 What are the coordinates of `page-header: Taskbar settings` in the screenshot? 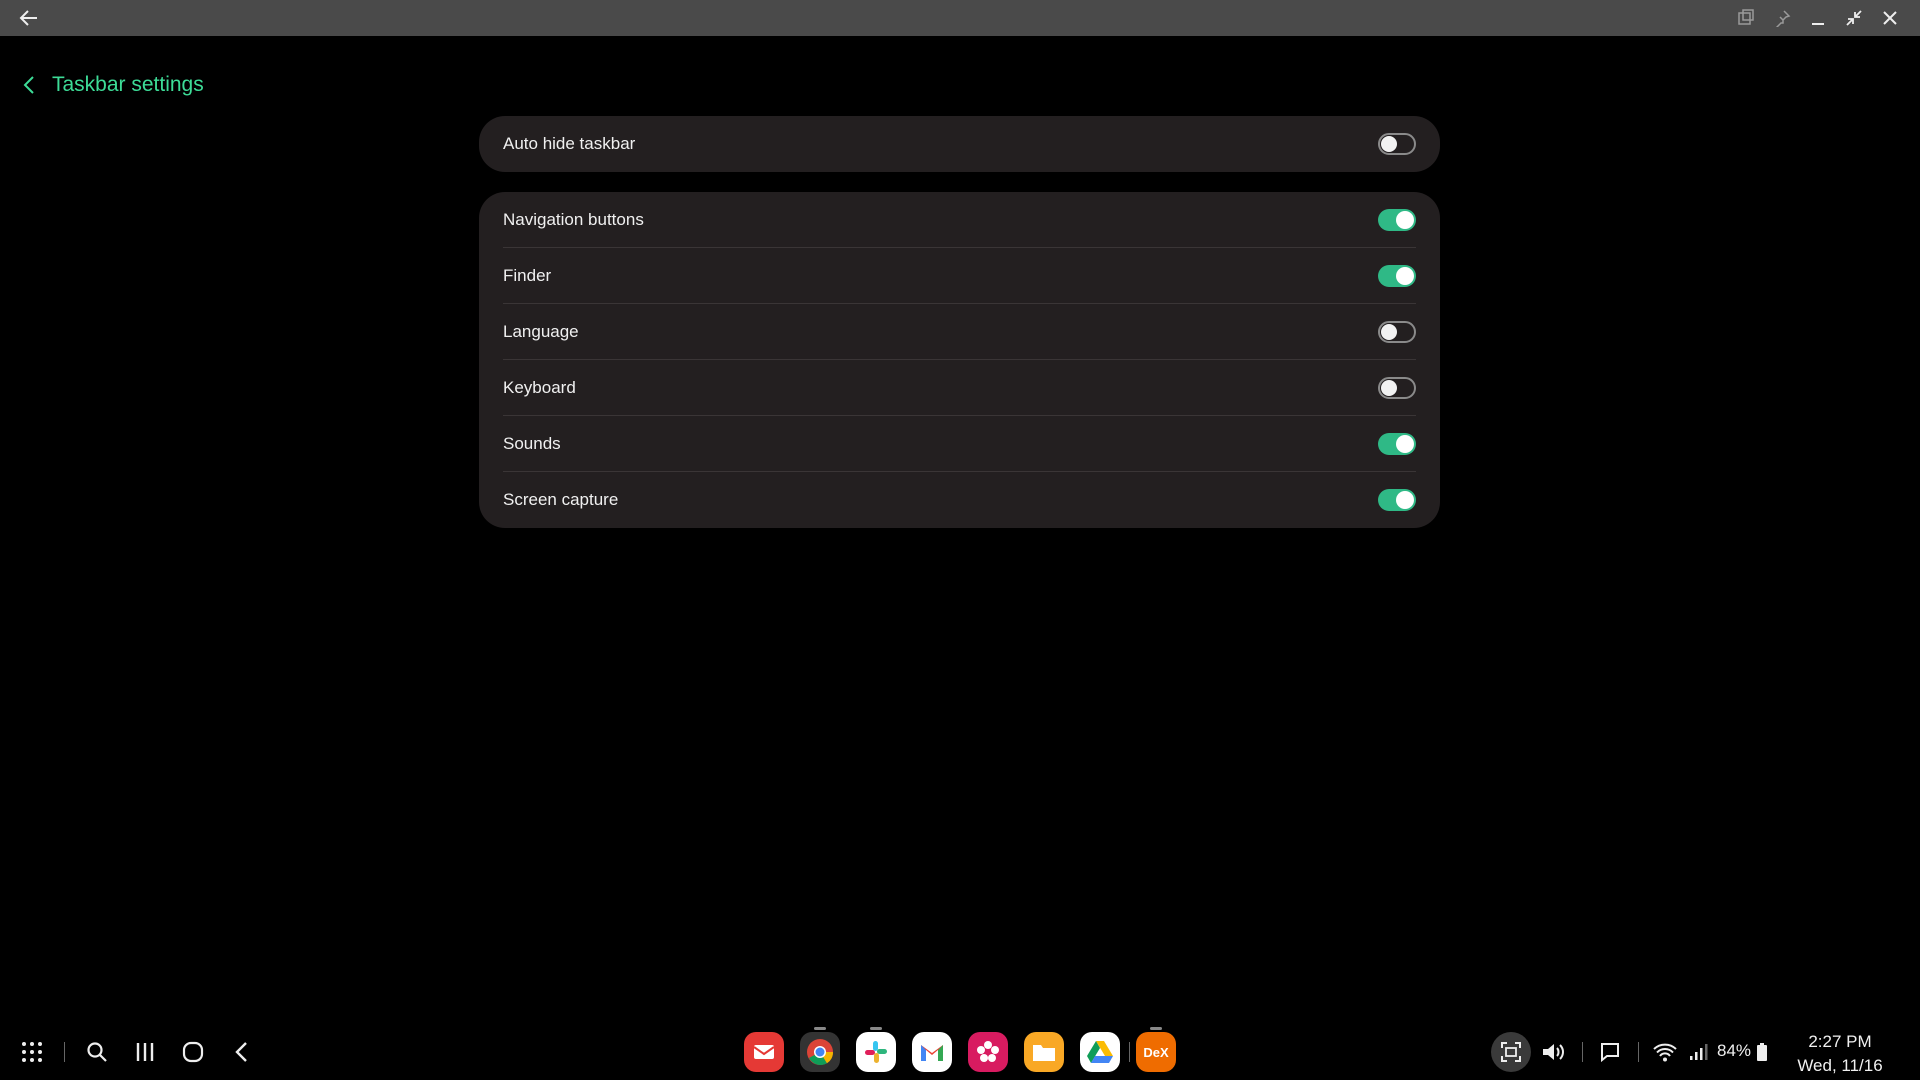 It's located at (113, 85).